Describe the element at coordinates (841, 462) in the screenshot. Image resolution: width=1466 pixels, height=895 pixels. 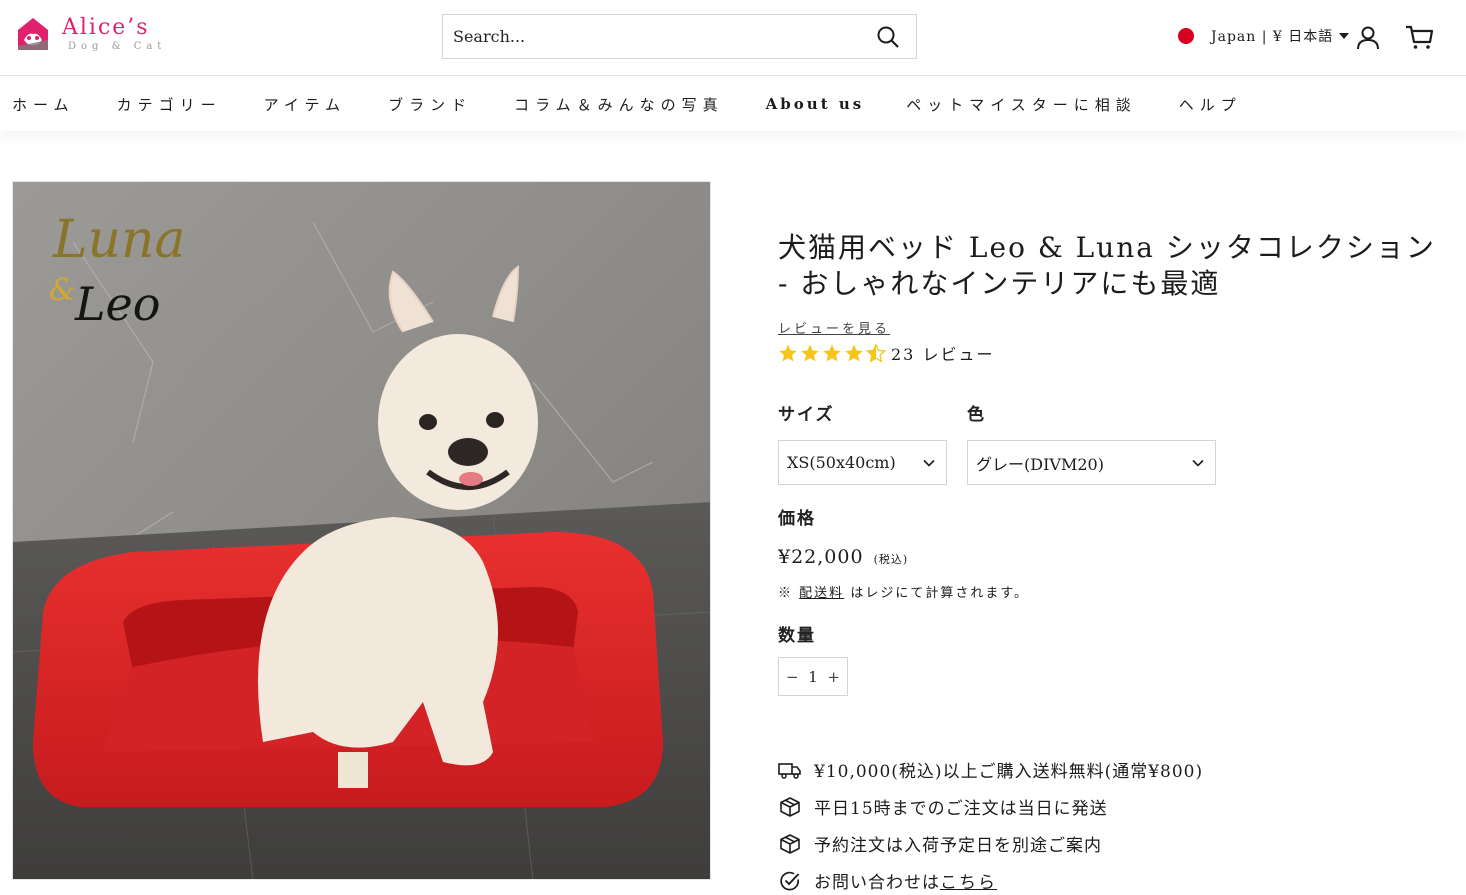
I see `size-value: XS(50x40cm)` at that location.